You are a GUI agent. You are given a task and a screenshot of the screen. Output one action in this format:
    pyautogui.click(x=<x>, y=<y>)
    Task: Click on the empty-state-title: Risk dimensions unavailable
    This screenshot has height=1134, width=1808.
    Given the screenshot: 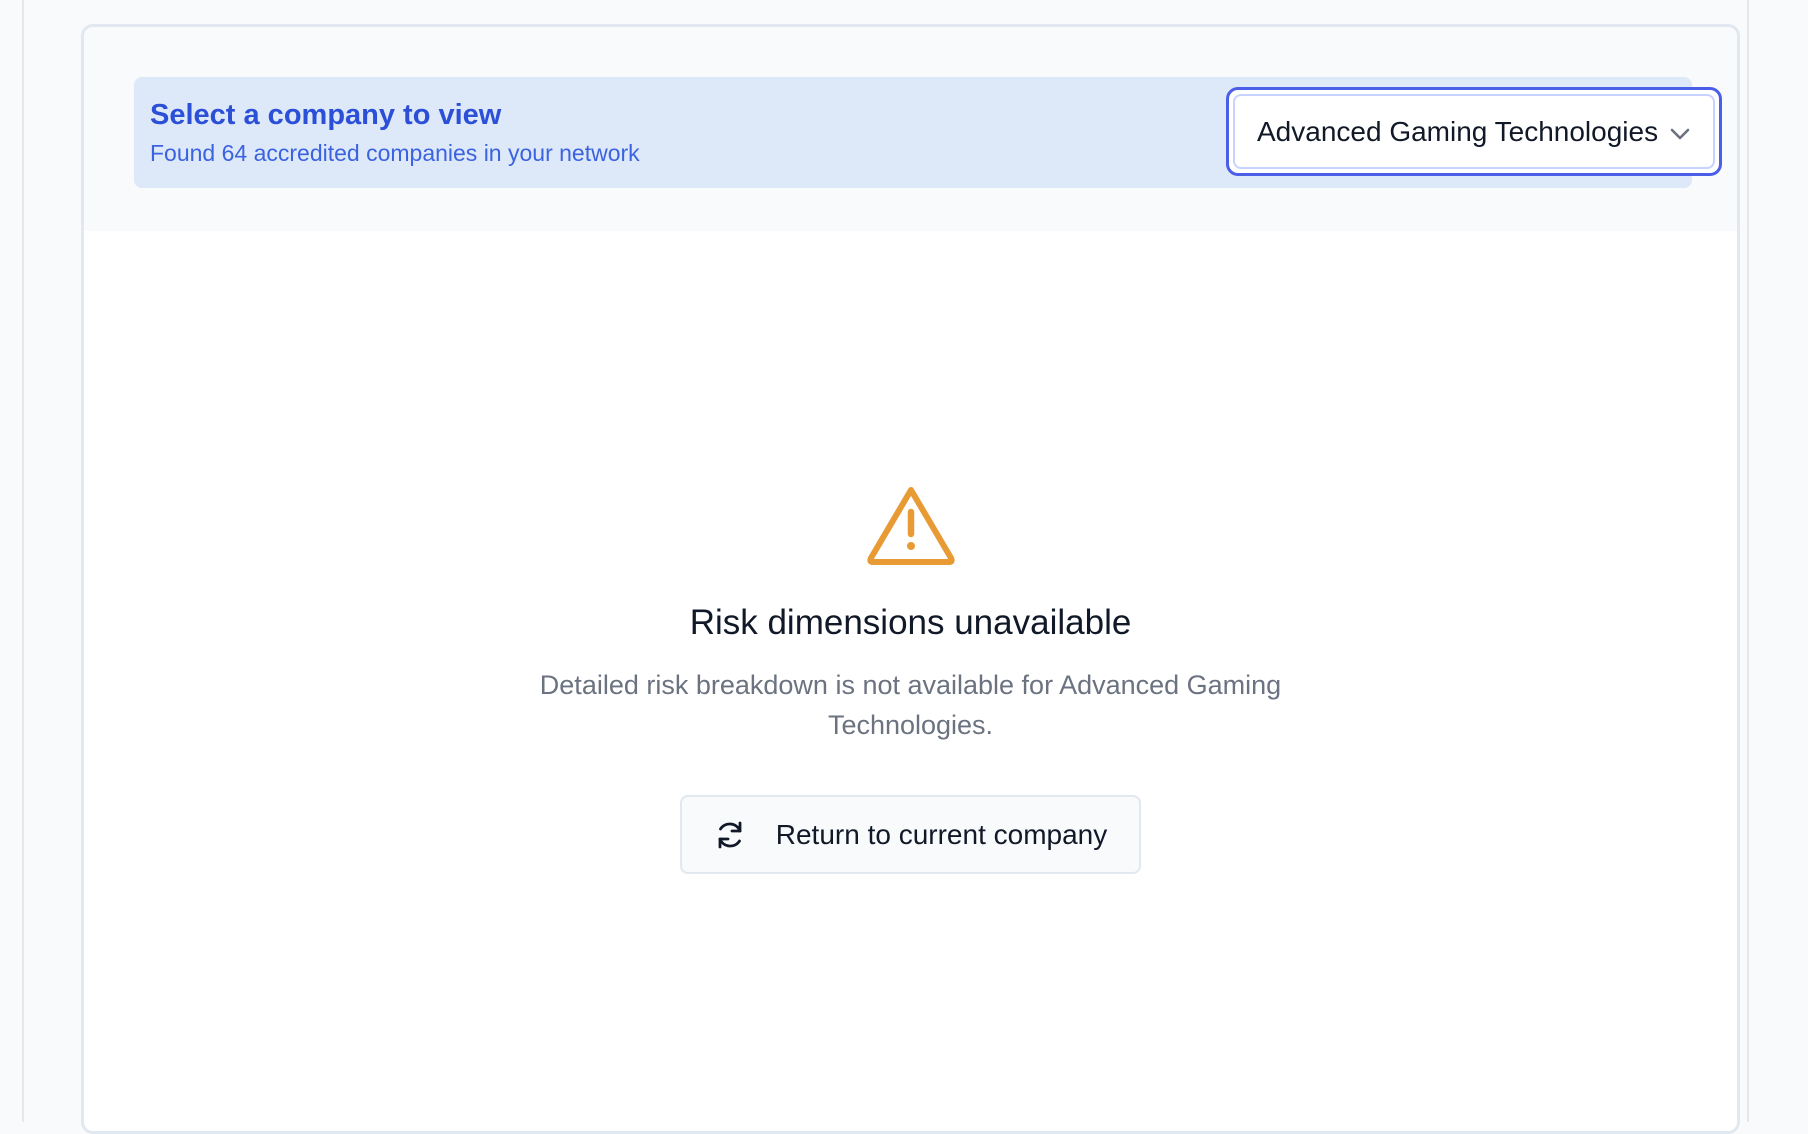 What is the action you would take?
    pyautogui.click(x=910, y=622)
    